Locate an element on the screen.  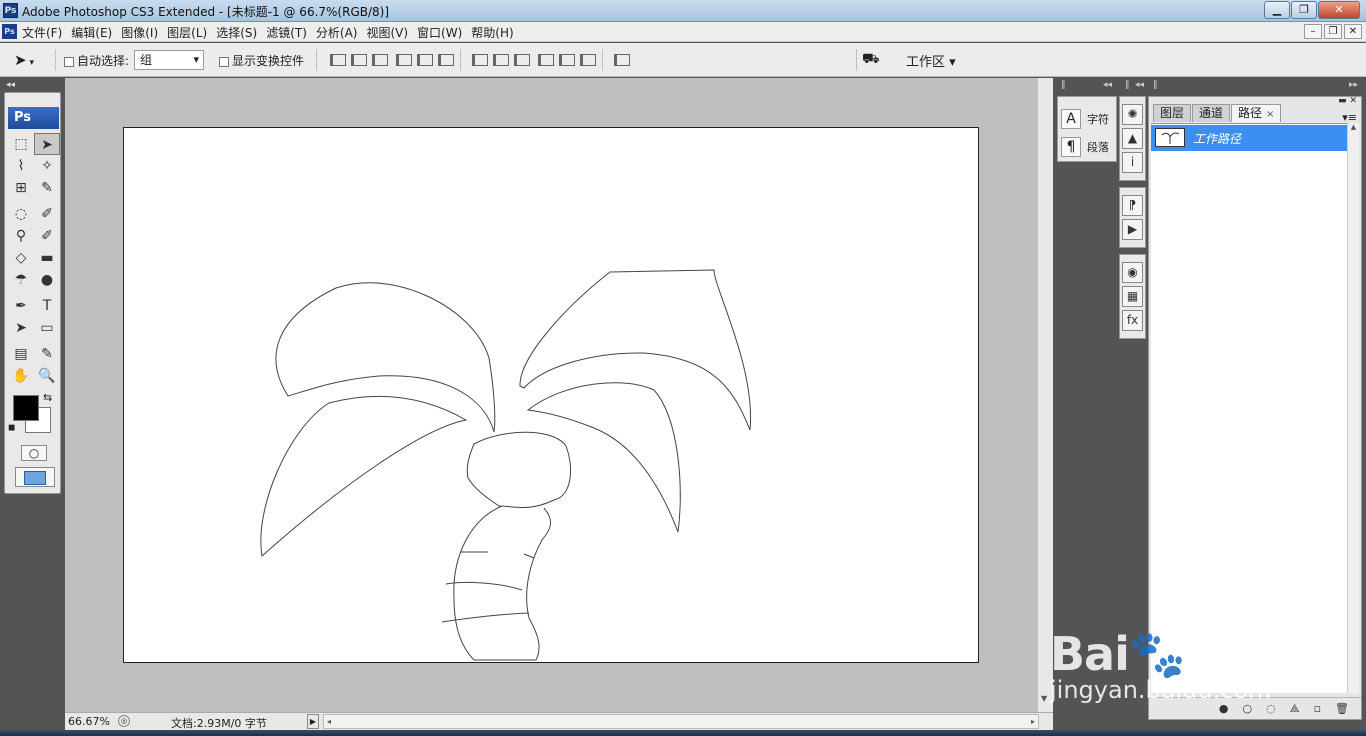
default-colors-icon: ◼ is located at coordinates (11, 428).